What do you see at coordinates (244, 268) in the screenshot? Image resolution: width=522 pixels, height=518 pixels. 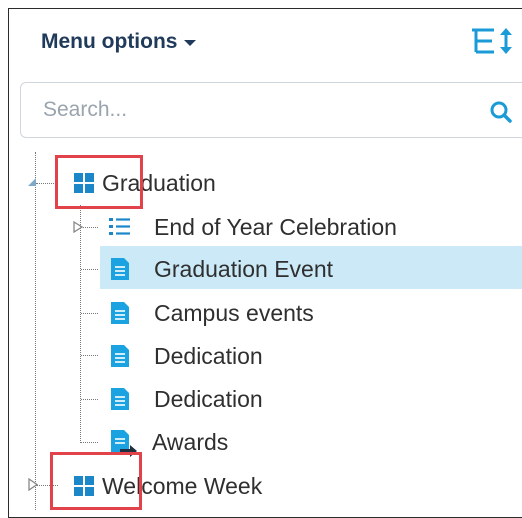 I see `tree-node-label: Graduation Event` at bounding box center [244, 268].